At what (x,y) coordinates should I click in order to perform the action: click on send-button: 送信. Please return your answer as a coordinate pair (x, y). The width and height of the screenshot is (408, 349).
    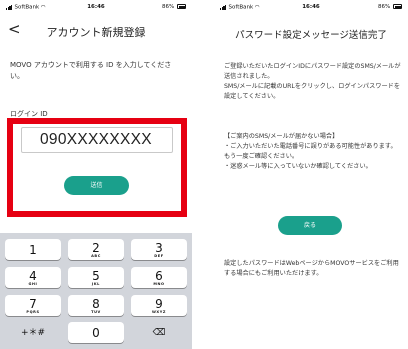
    Looking at the image, I should click on (96, 185).